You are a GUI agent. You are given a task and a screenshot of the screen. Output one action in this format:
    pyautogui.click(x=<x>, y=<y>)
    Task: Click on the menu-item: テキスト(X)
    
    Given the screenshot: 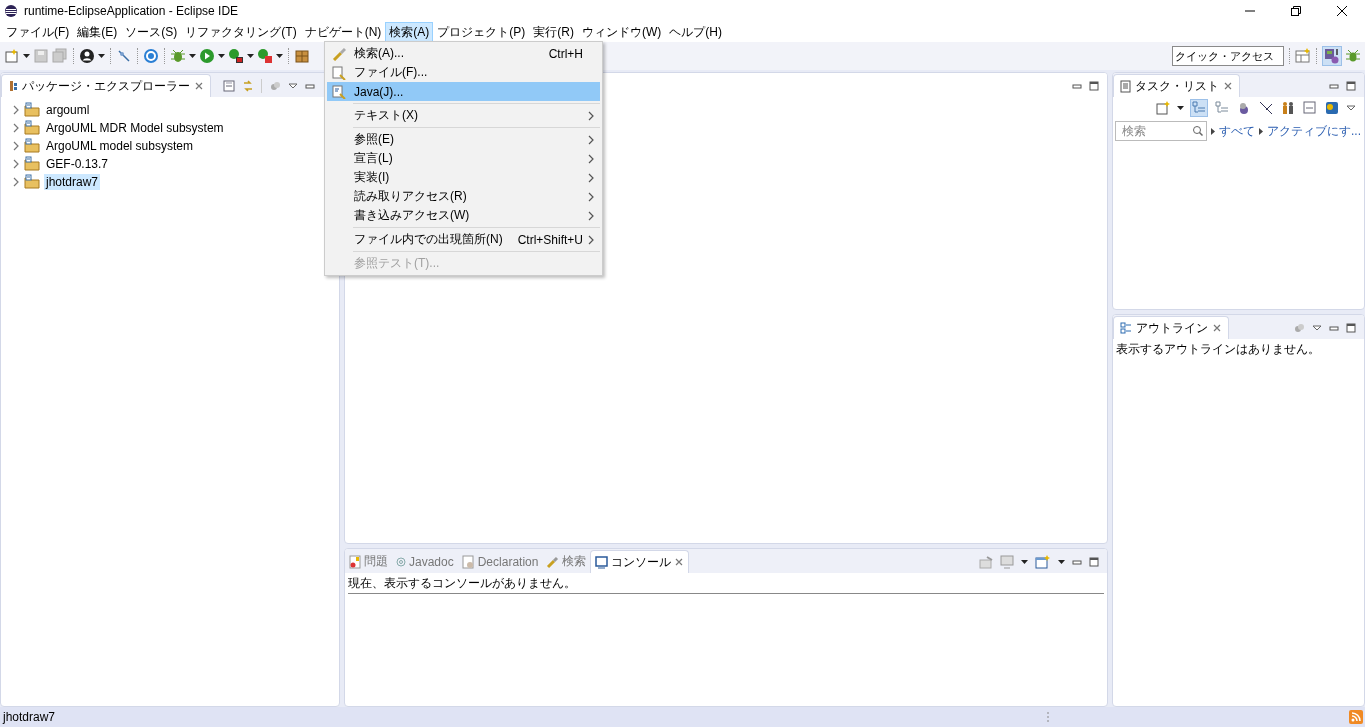 What is the action you would take?
    pyautogui.click(x=463, y=115)
    